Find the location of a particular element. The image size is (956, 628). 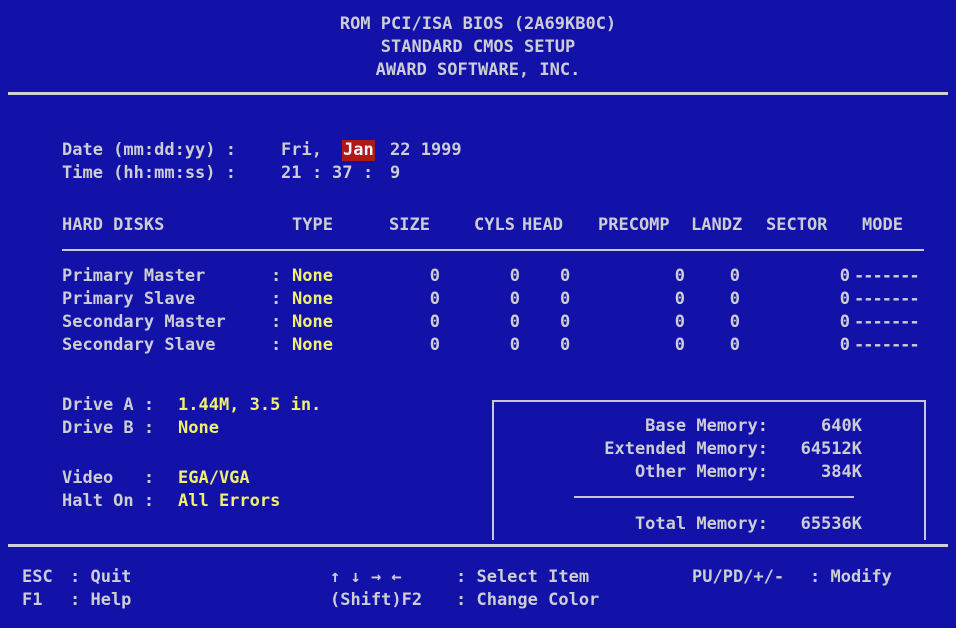

other-memory-value: 384K is located at coordinates (841, 472).